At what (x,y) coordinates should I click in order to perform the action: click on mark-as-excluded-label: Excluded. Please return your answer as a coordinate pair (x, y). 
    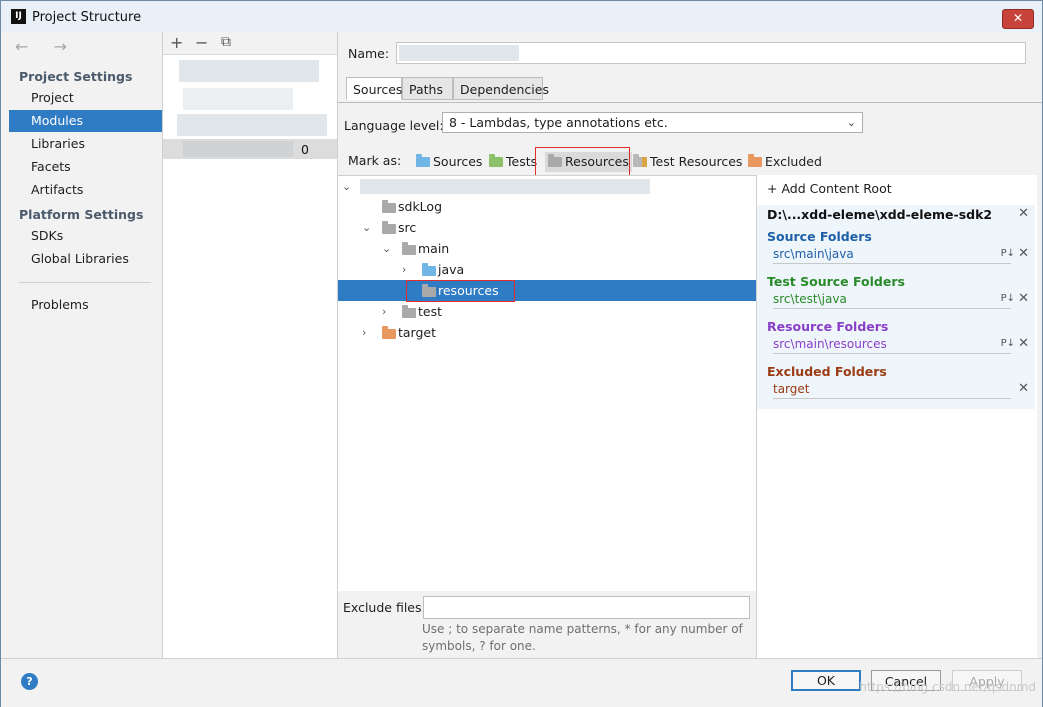
    Looking at the image, I should click on (793, 161).